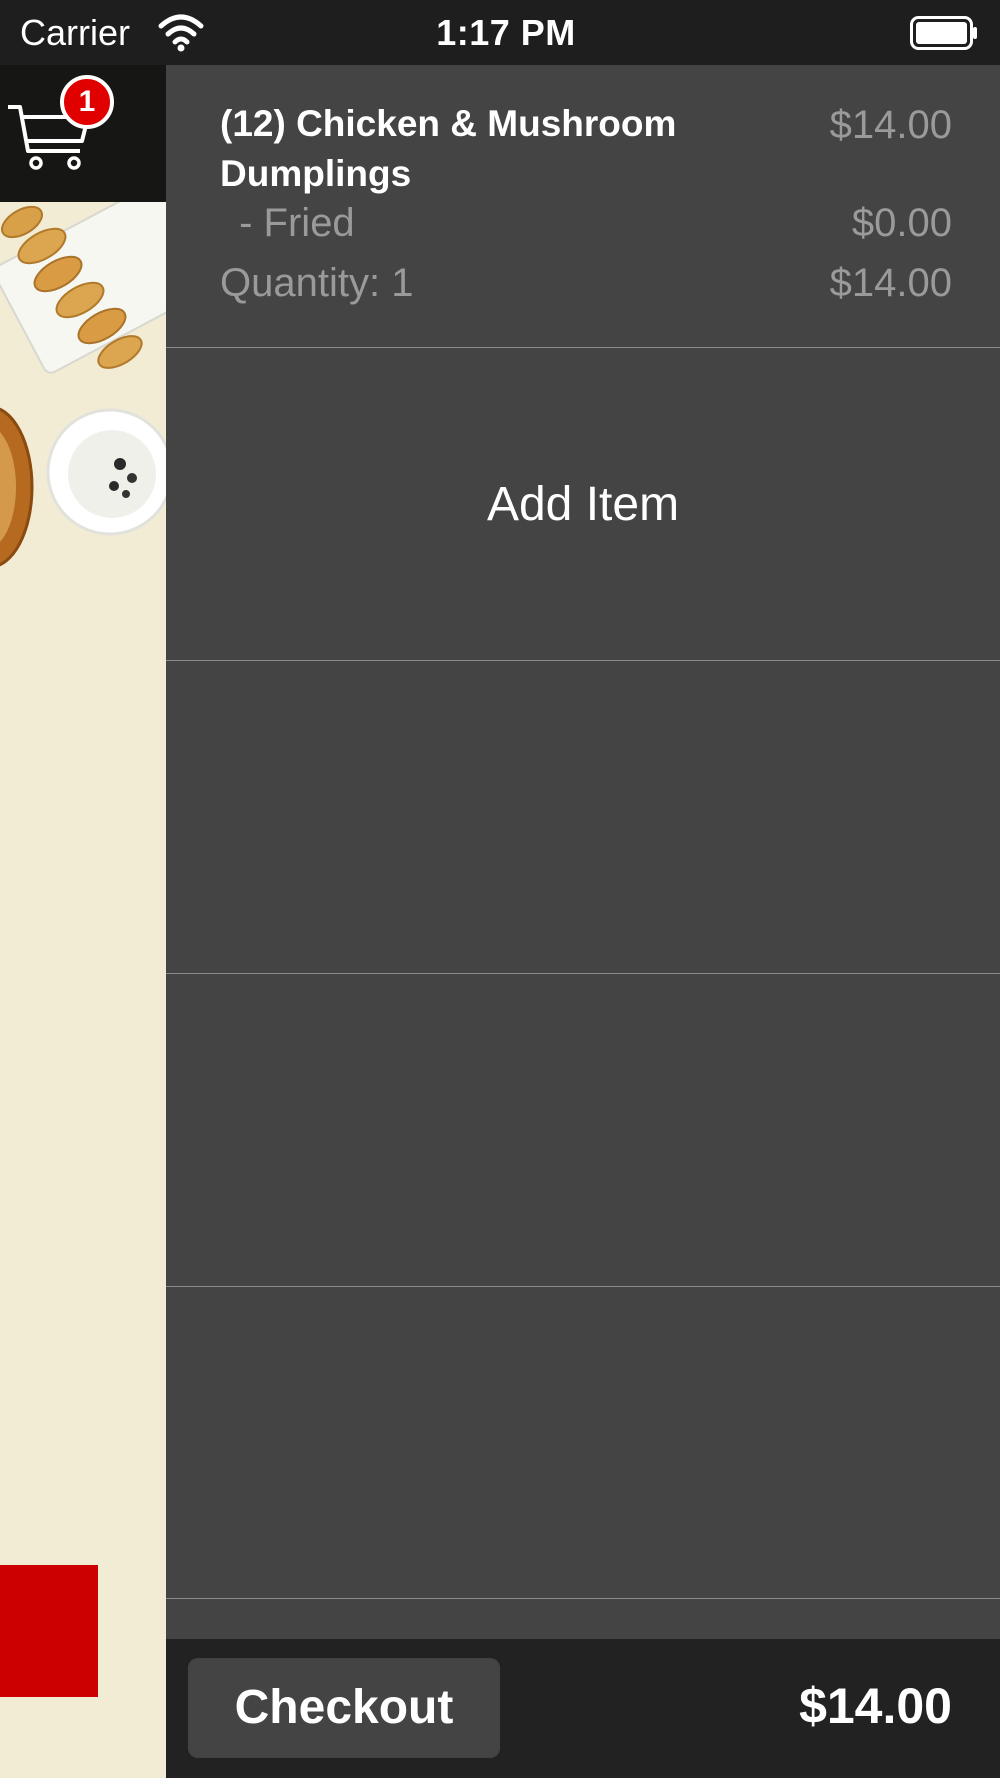 The height and width of the screenshot is (1778, 1000). What do you see at coordinates (344, 1708) in the screenshot?
I see `checkout-button: Checkout` at bounding box center [344, 1708].